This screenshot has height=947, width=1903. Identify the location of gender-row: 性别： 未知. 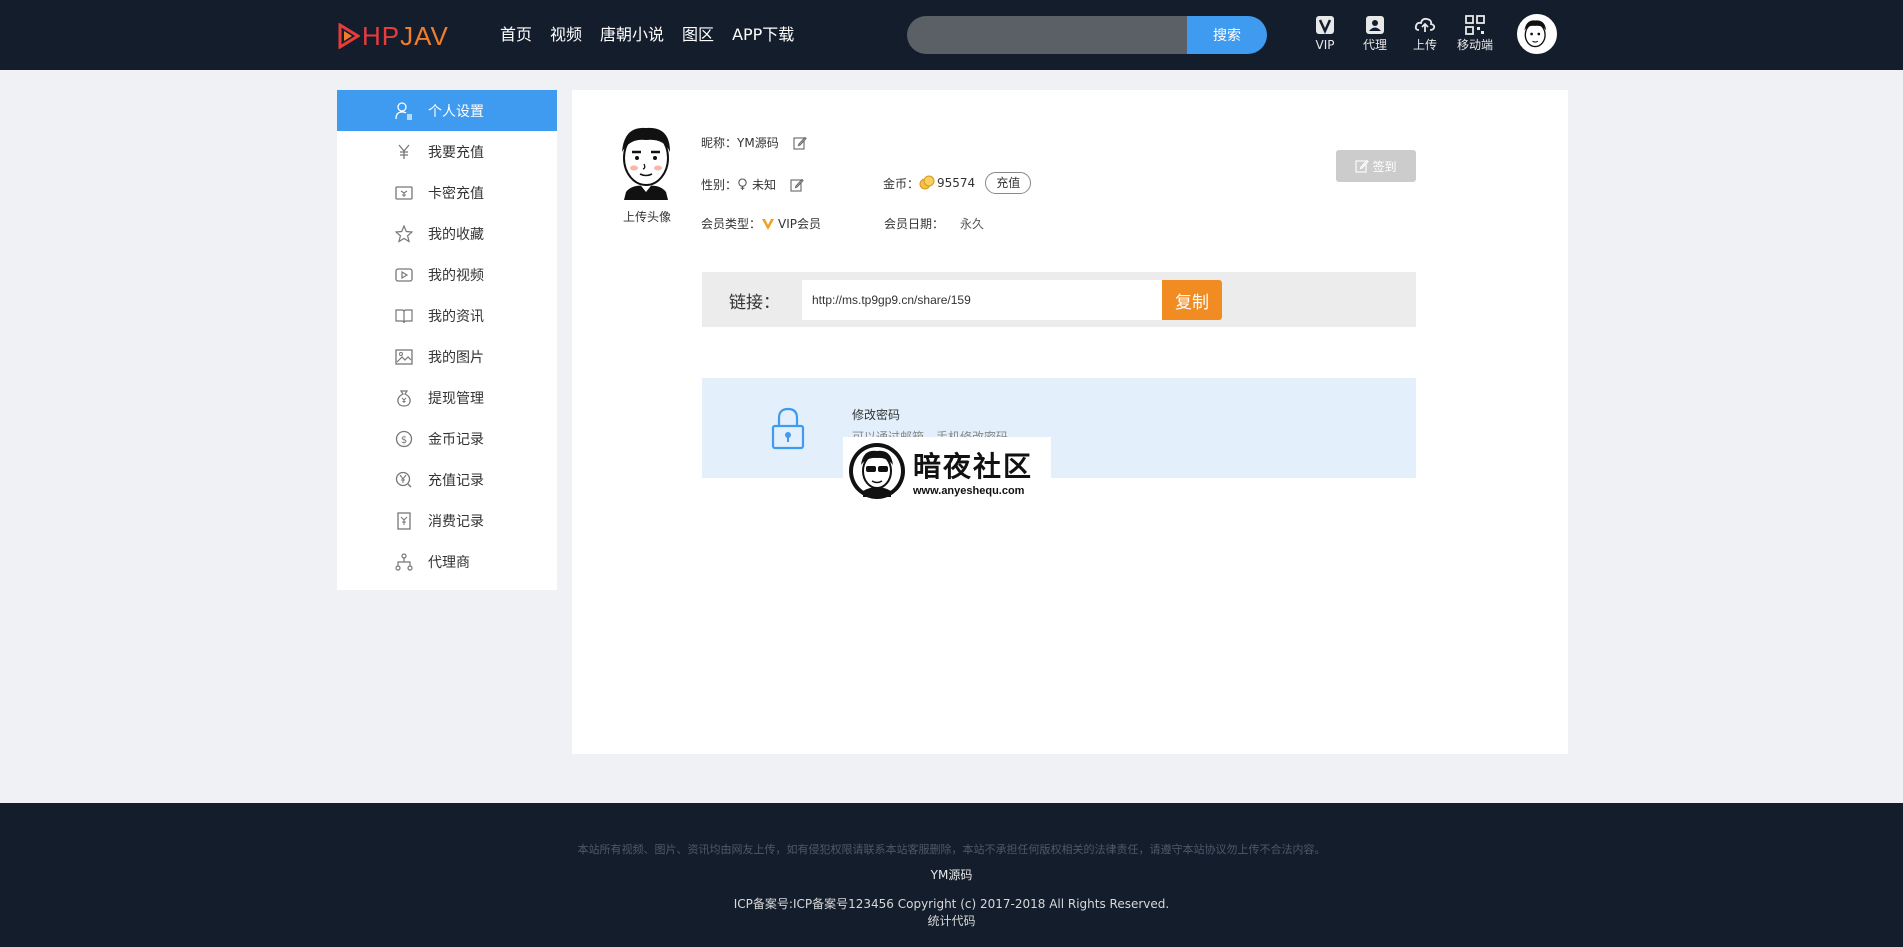
(752, 184).